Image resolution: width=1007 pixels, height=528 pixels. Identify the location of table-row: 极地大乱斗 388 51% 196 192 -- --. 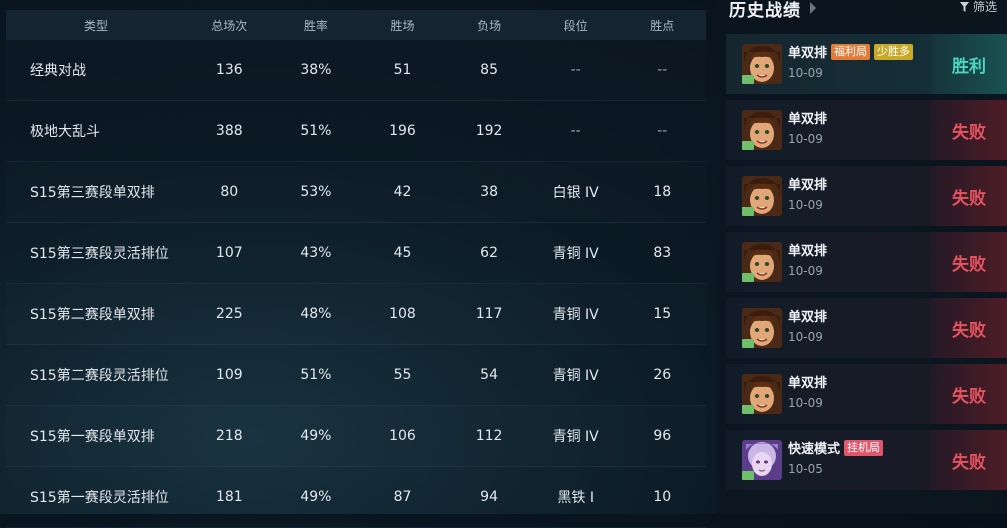
(356, 131).